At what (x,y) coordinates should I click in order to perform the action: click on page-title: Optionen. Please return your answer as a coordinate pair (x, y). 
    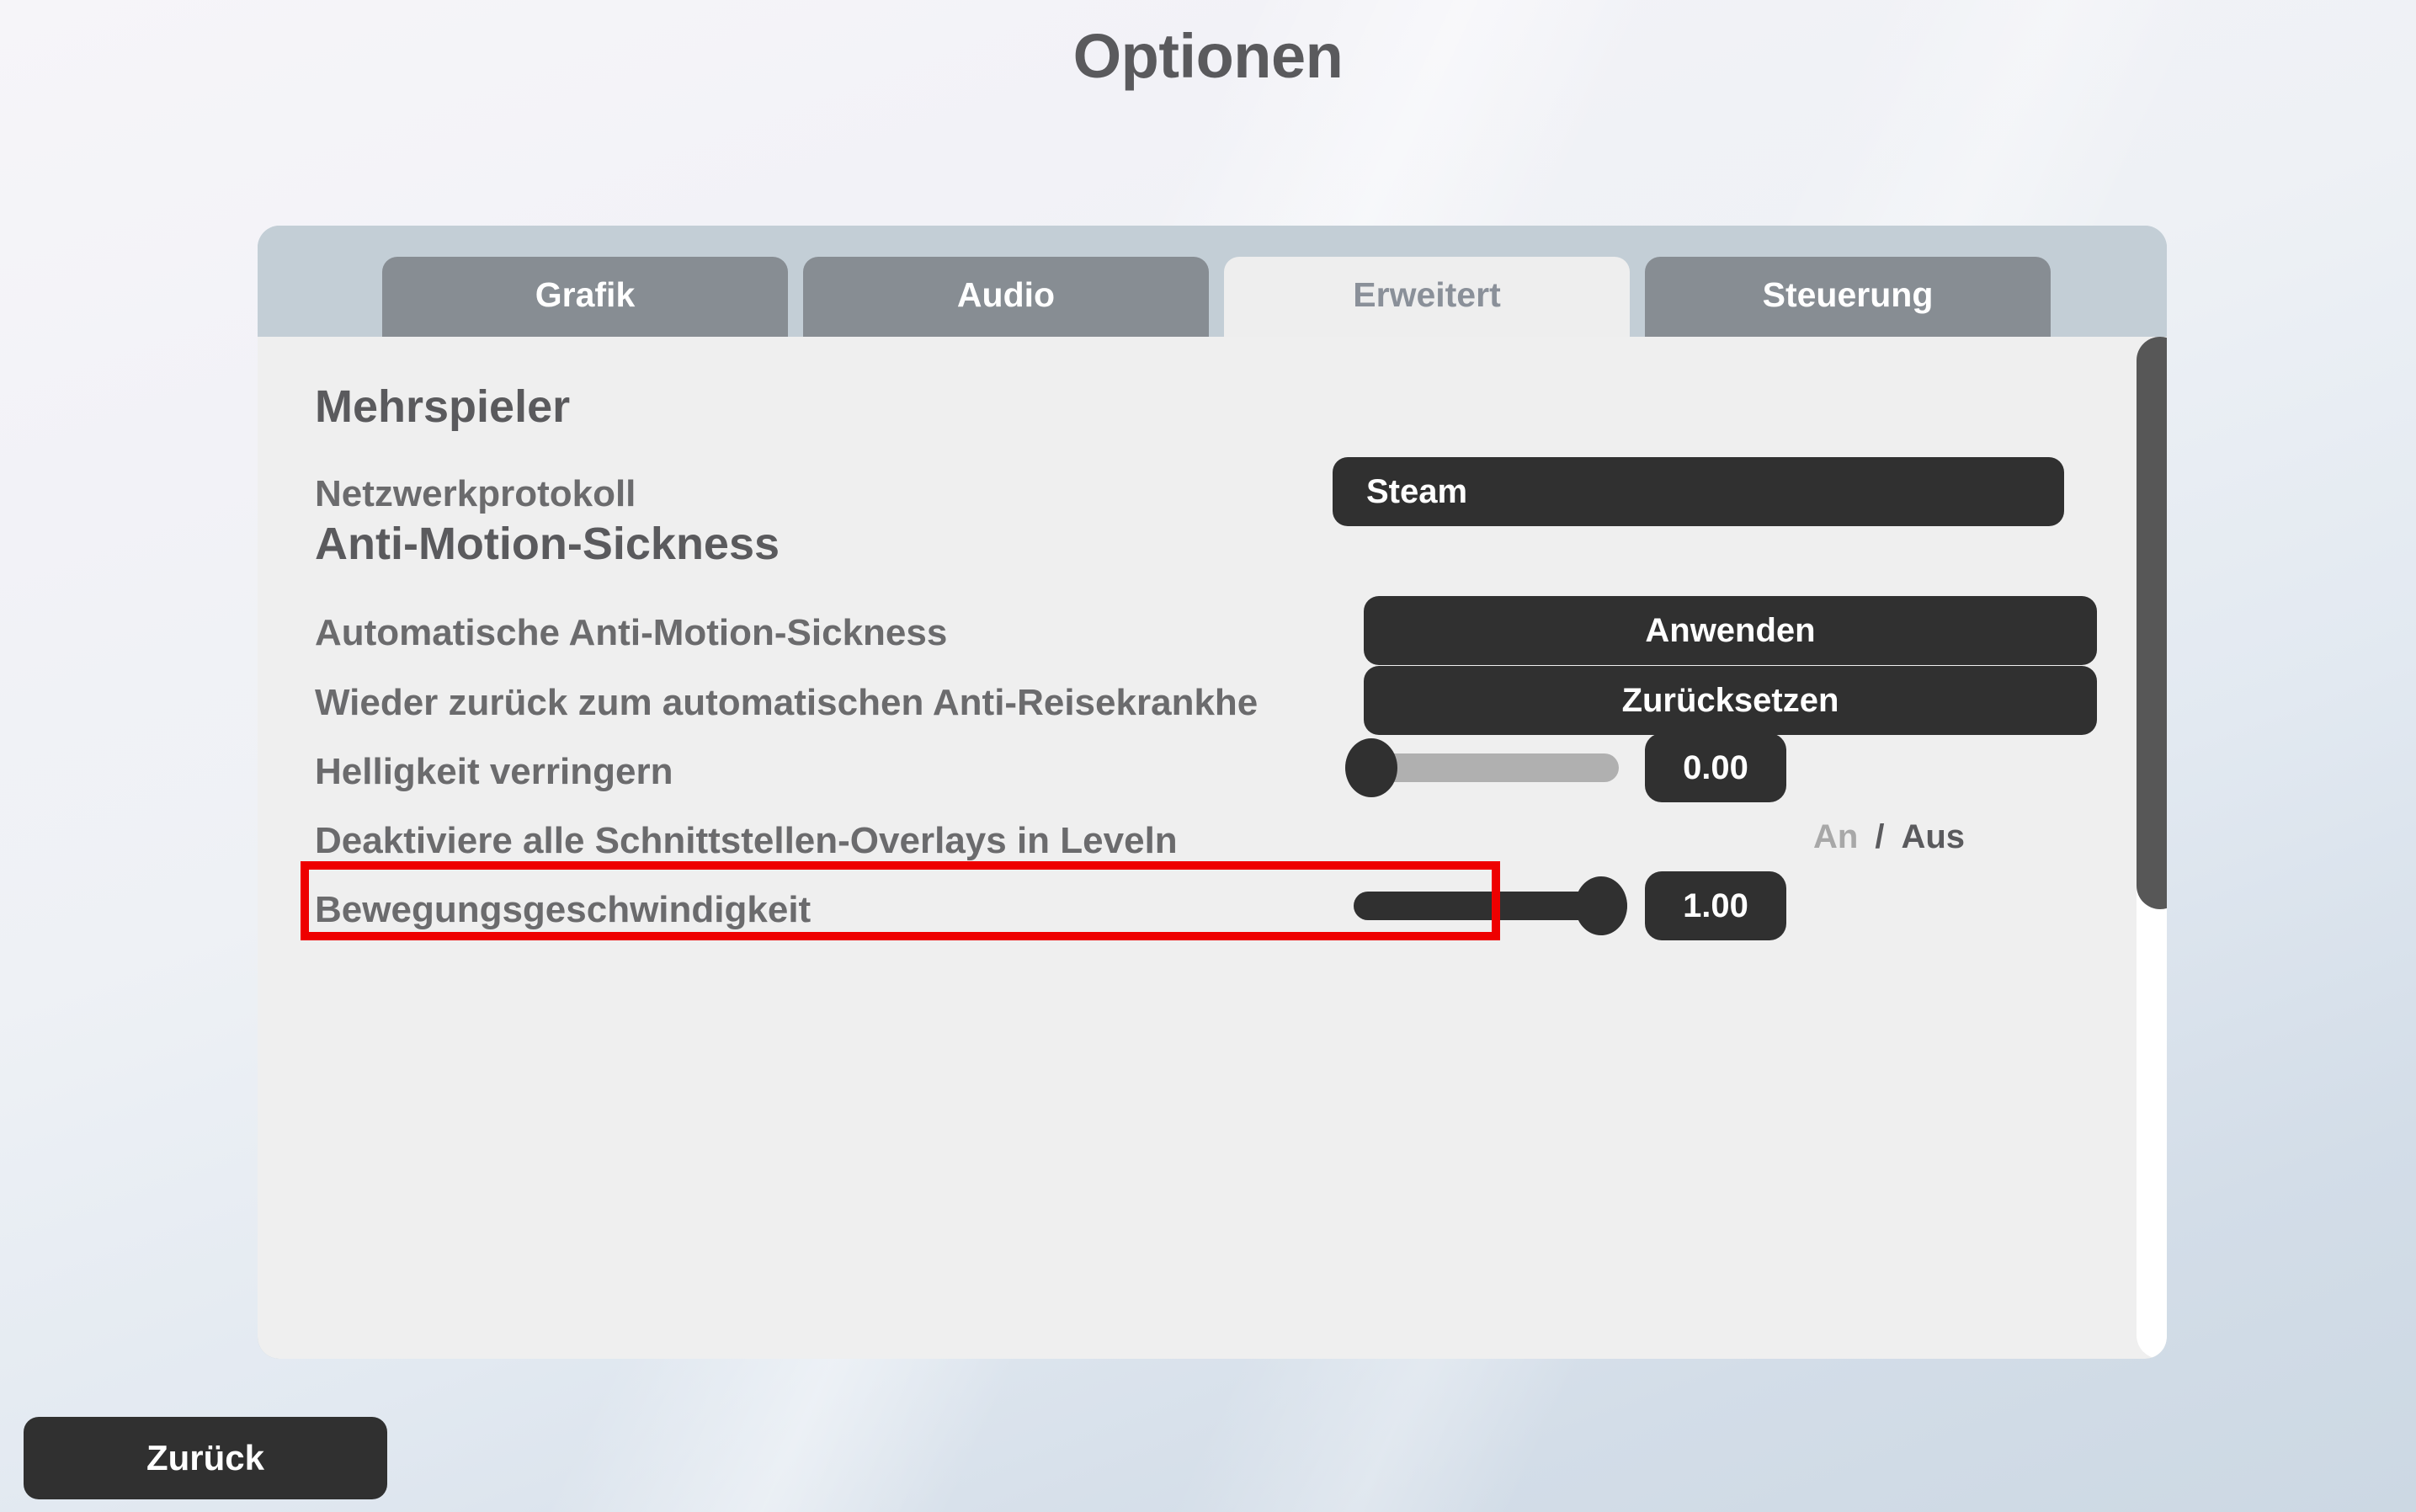
    Looking at the image, I should click on (1208, 56).